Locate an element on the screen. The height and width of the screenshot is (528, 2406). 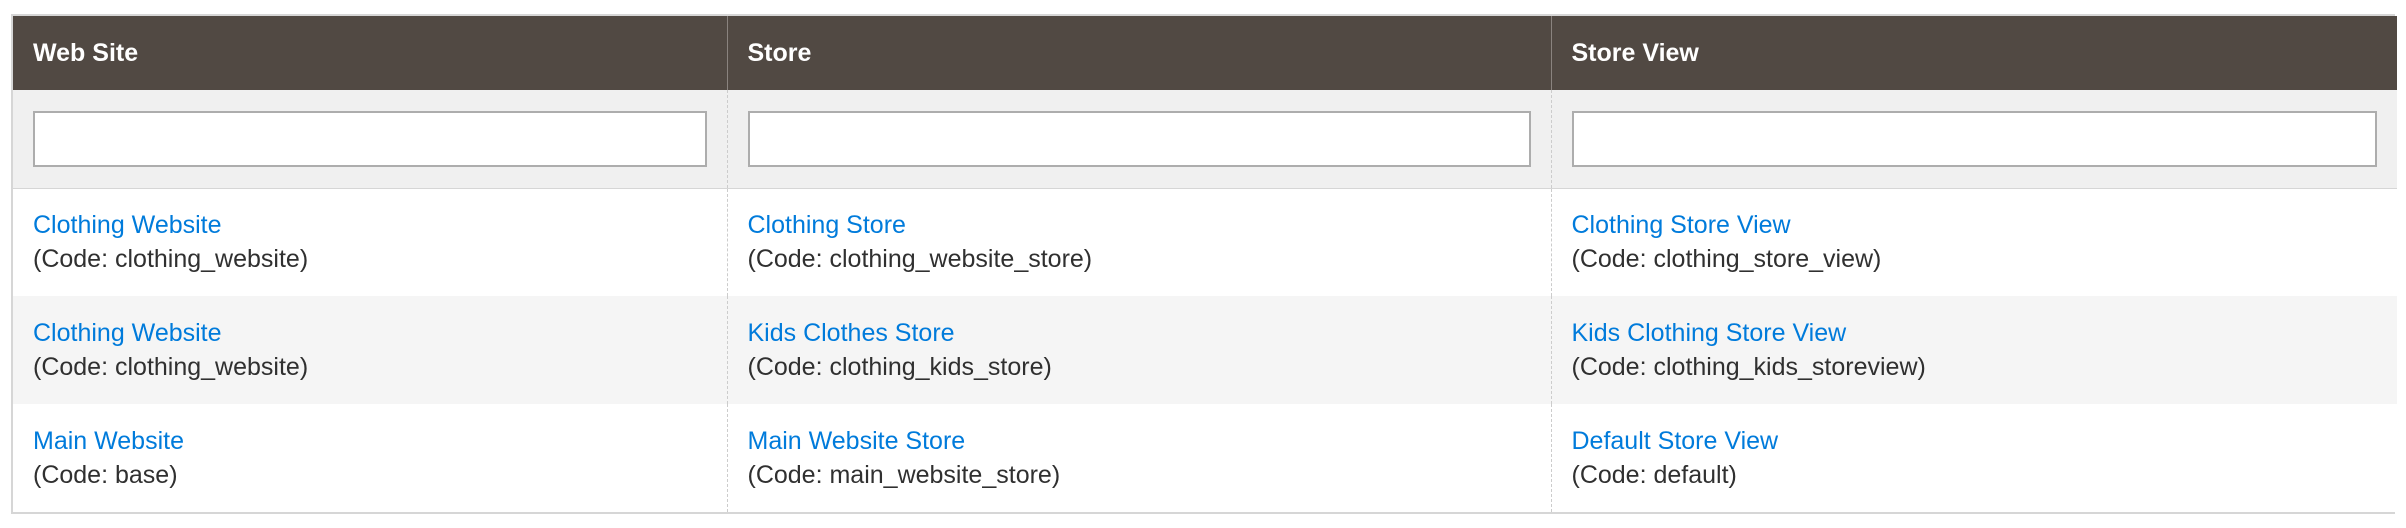
store-view-link: Kids Clothing Store View is located at coordinates (1975, 333).